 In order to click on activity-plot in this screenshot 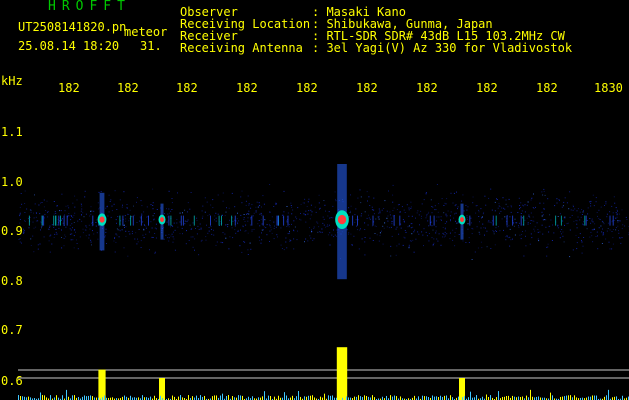, I will do `click(323, 373)`.